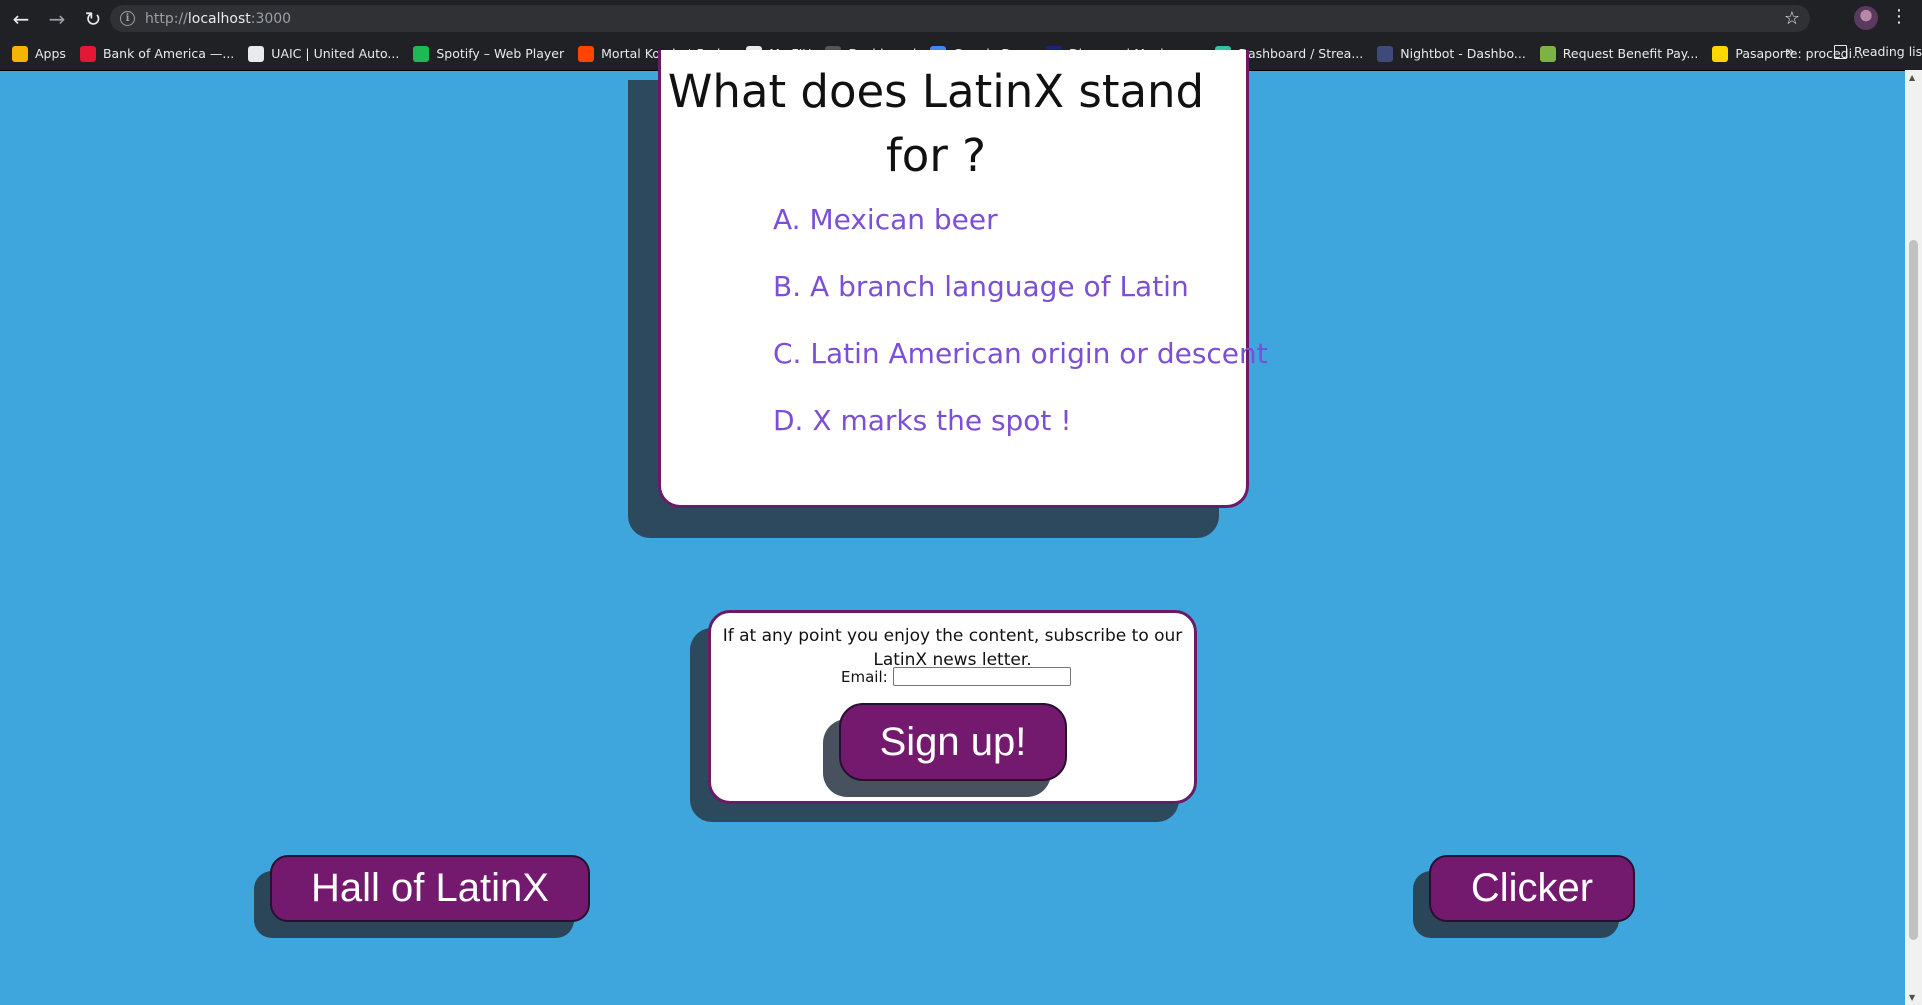  I want to click on reading-list-button: Reading list, so click(1878, 51).